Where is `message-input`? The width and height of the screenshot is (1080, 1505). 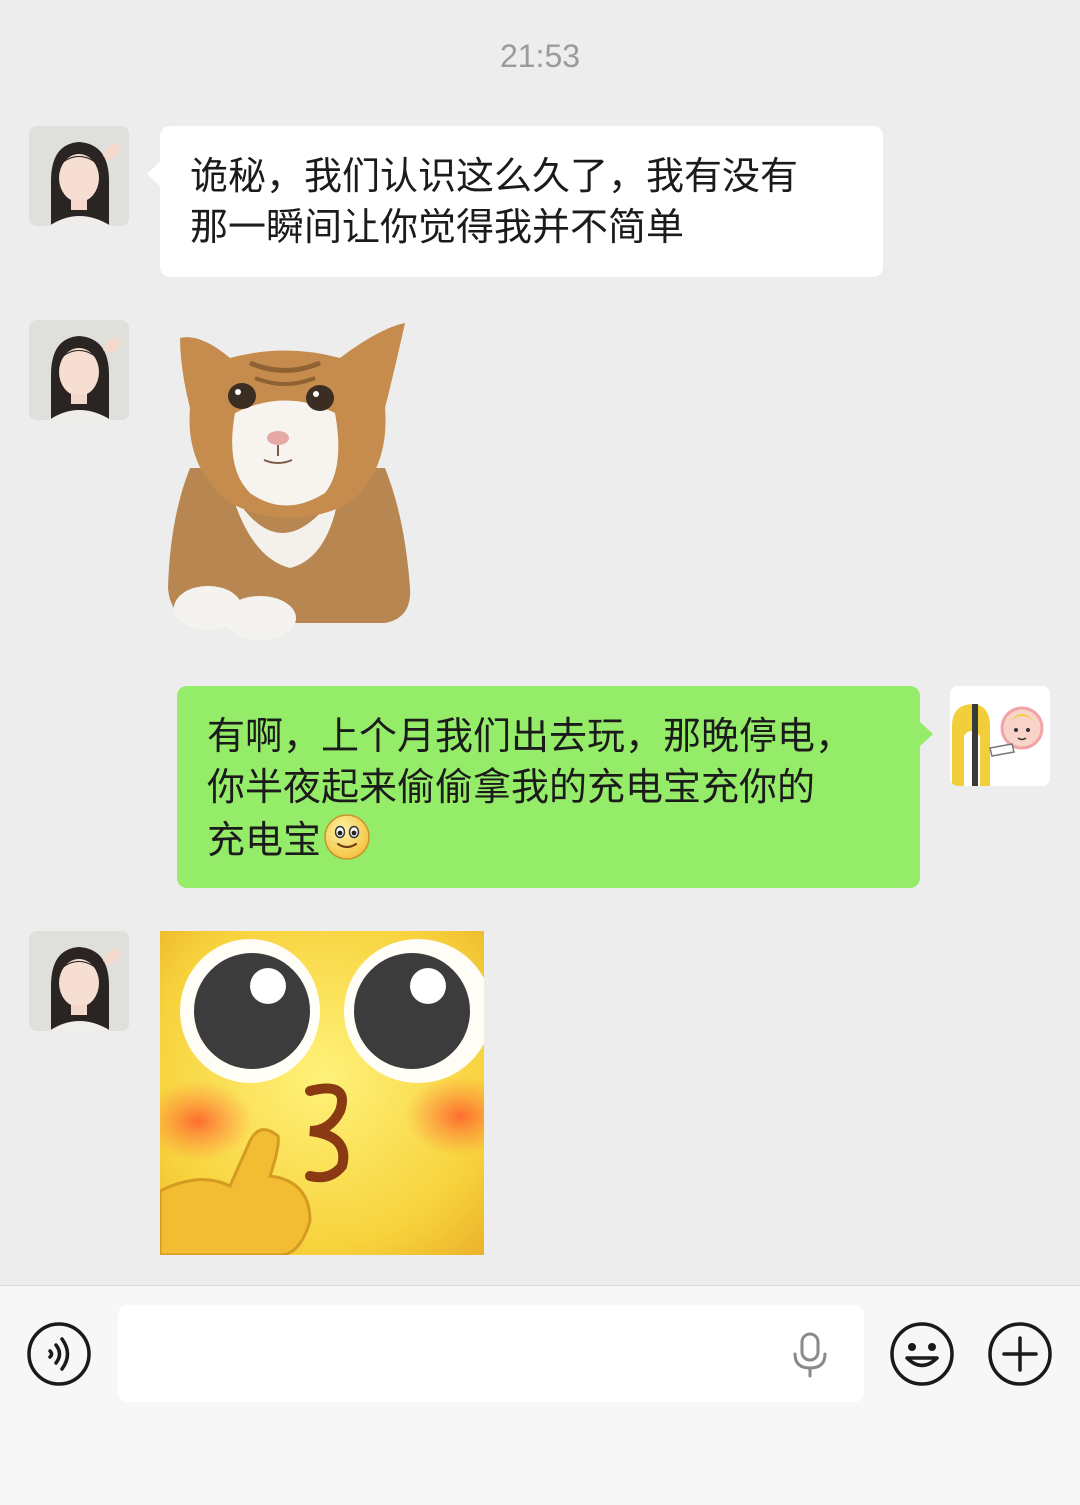 message-input is located at coordinates (491, 1353).